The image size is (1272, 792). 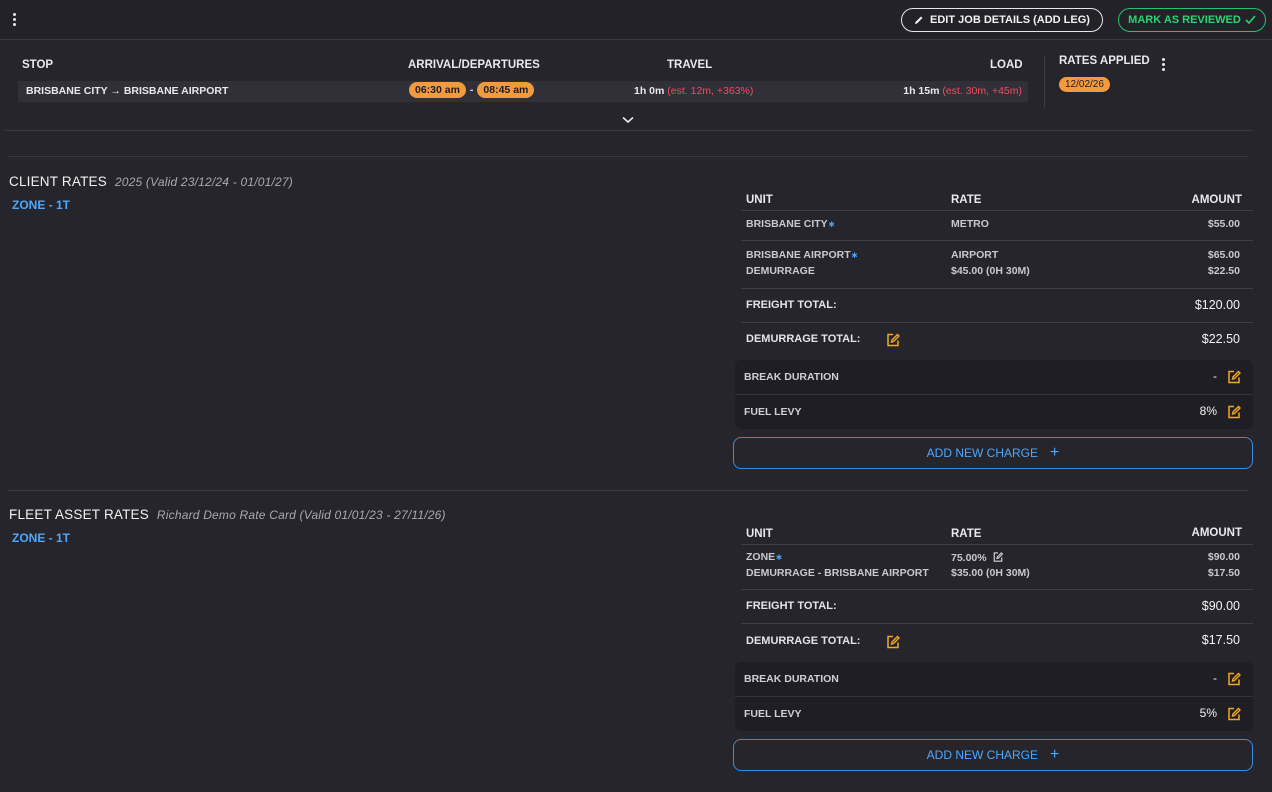 I want to click on unit-cell: DEMURRAGE, so click(x=780, y=271).